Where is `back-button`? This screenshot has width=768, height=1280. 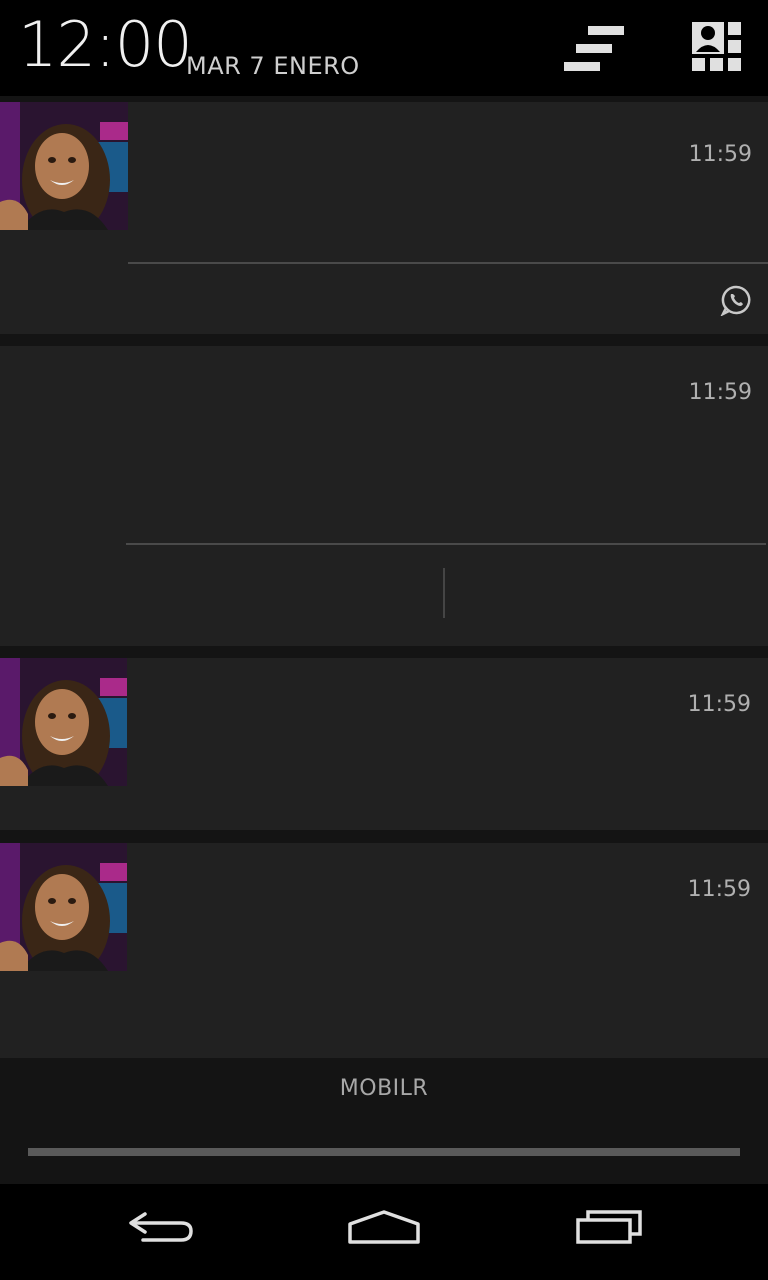 back-button is located at coordinates (160, 1232).